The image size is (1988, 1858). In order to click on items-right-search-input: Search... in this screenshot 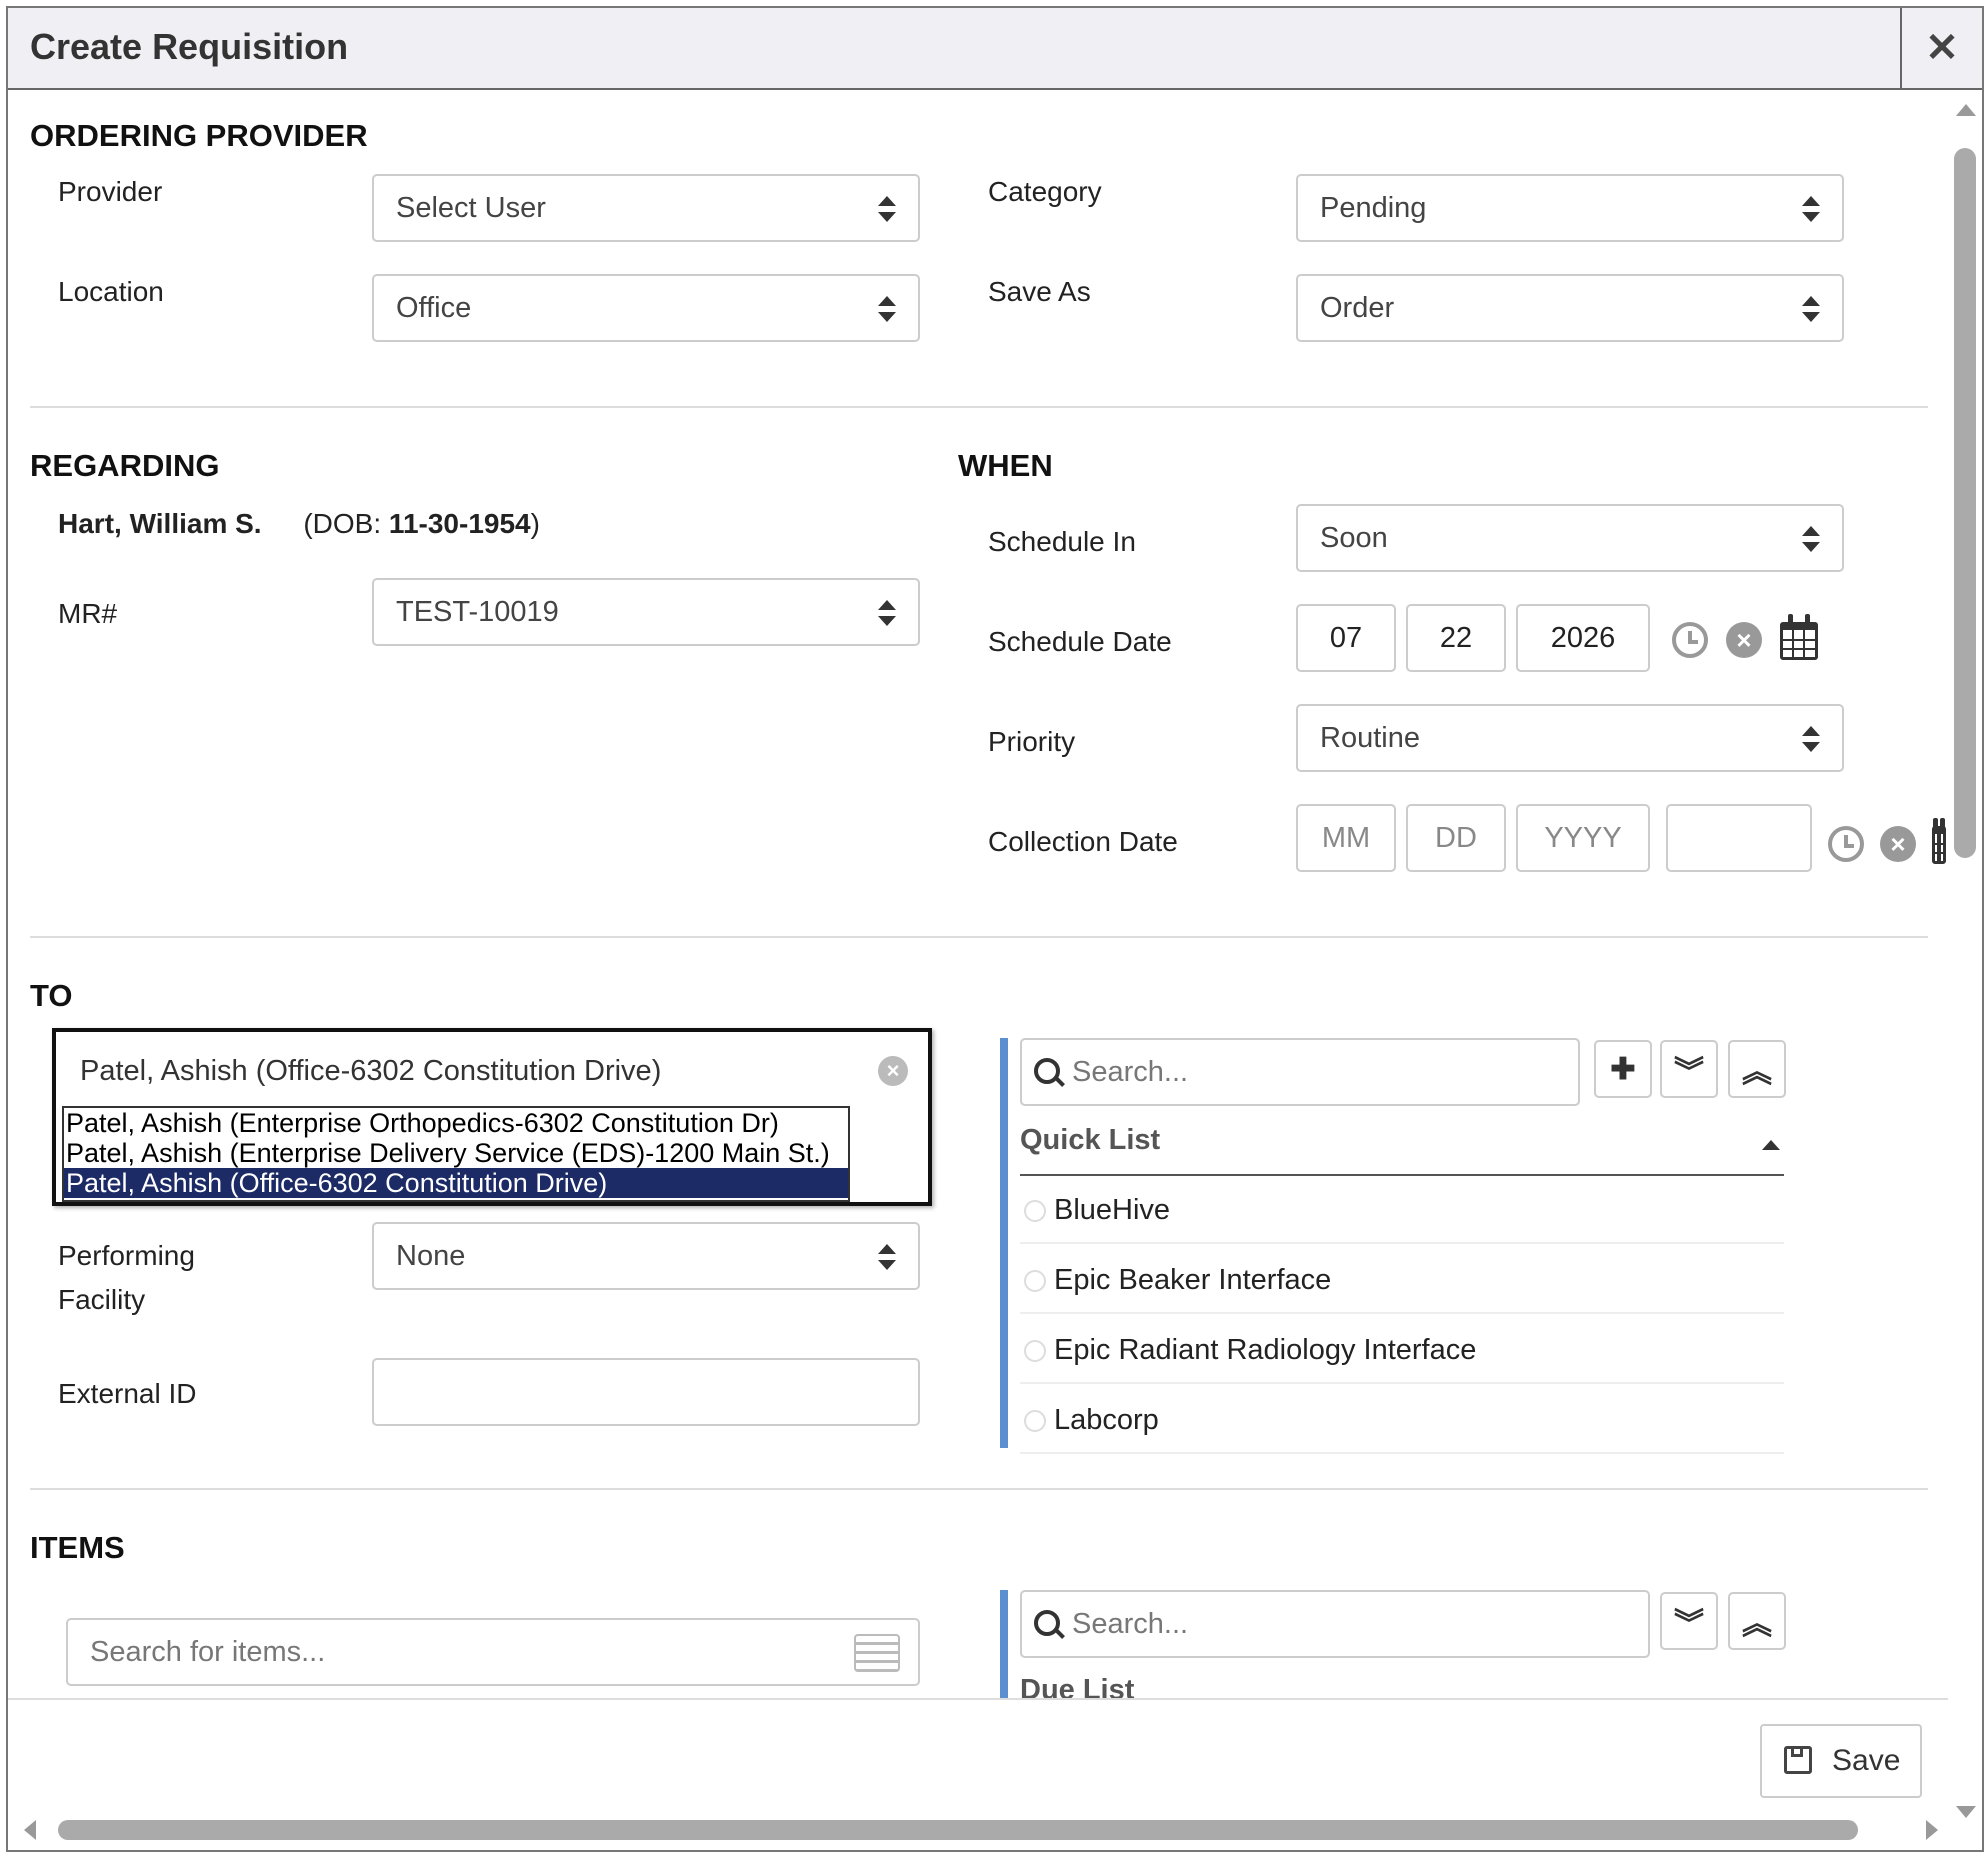, I will do `click(1335, 1624)`.